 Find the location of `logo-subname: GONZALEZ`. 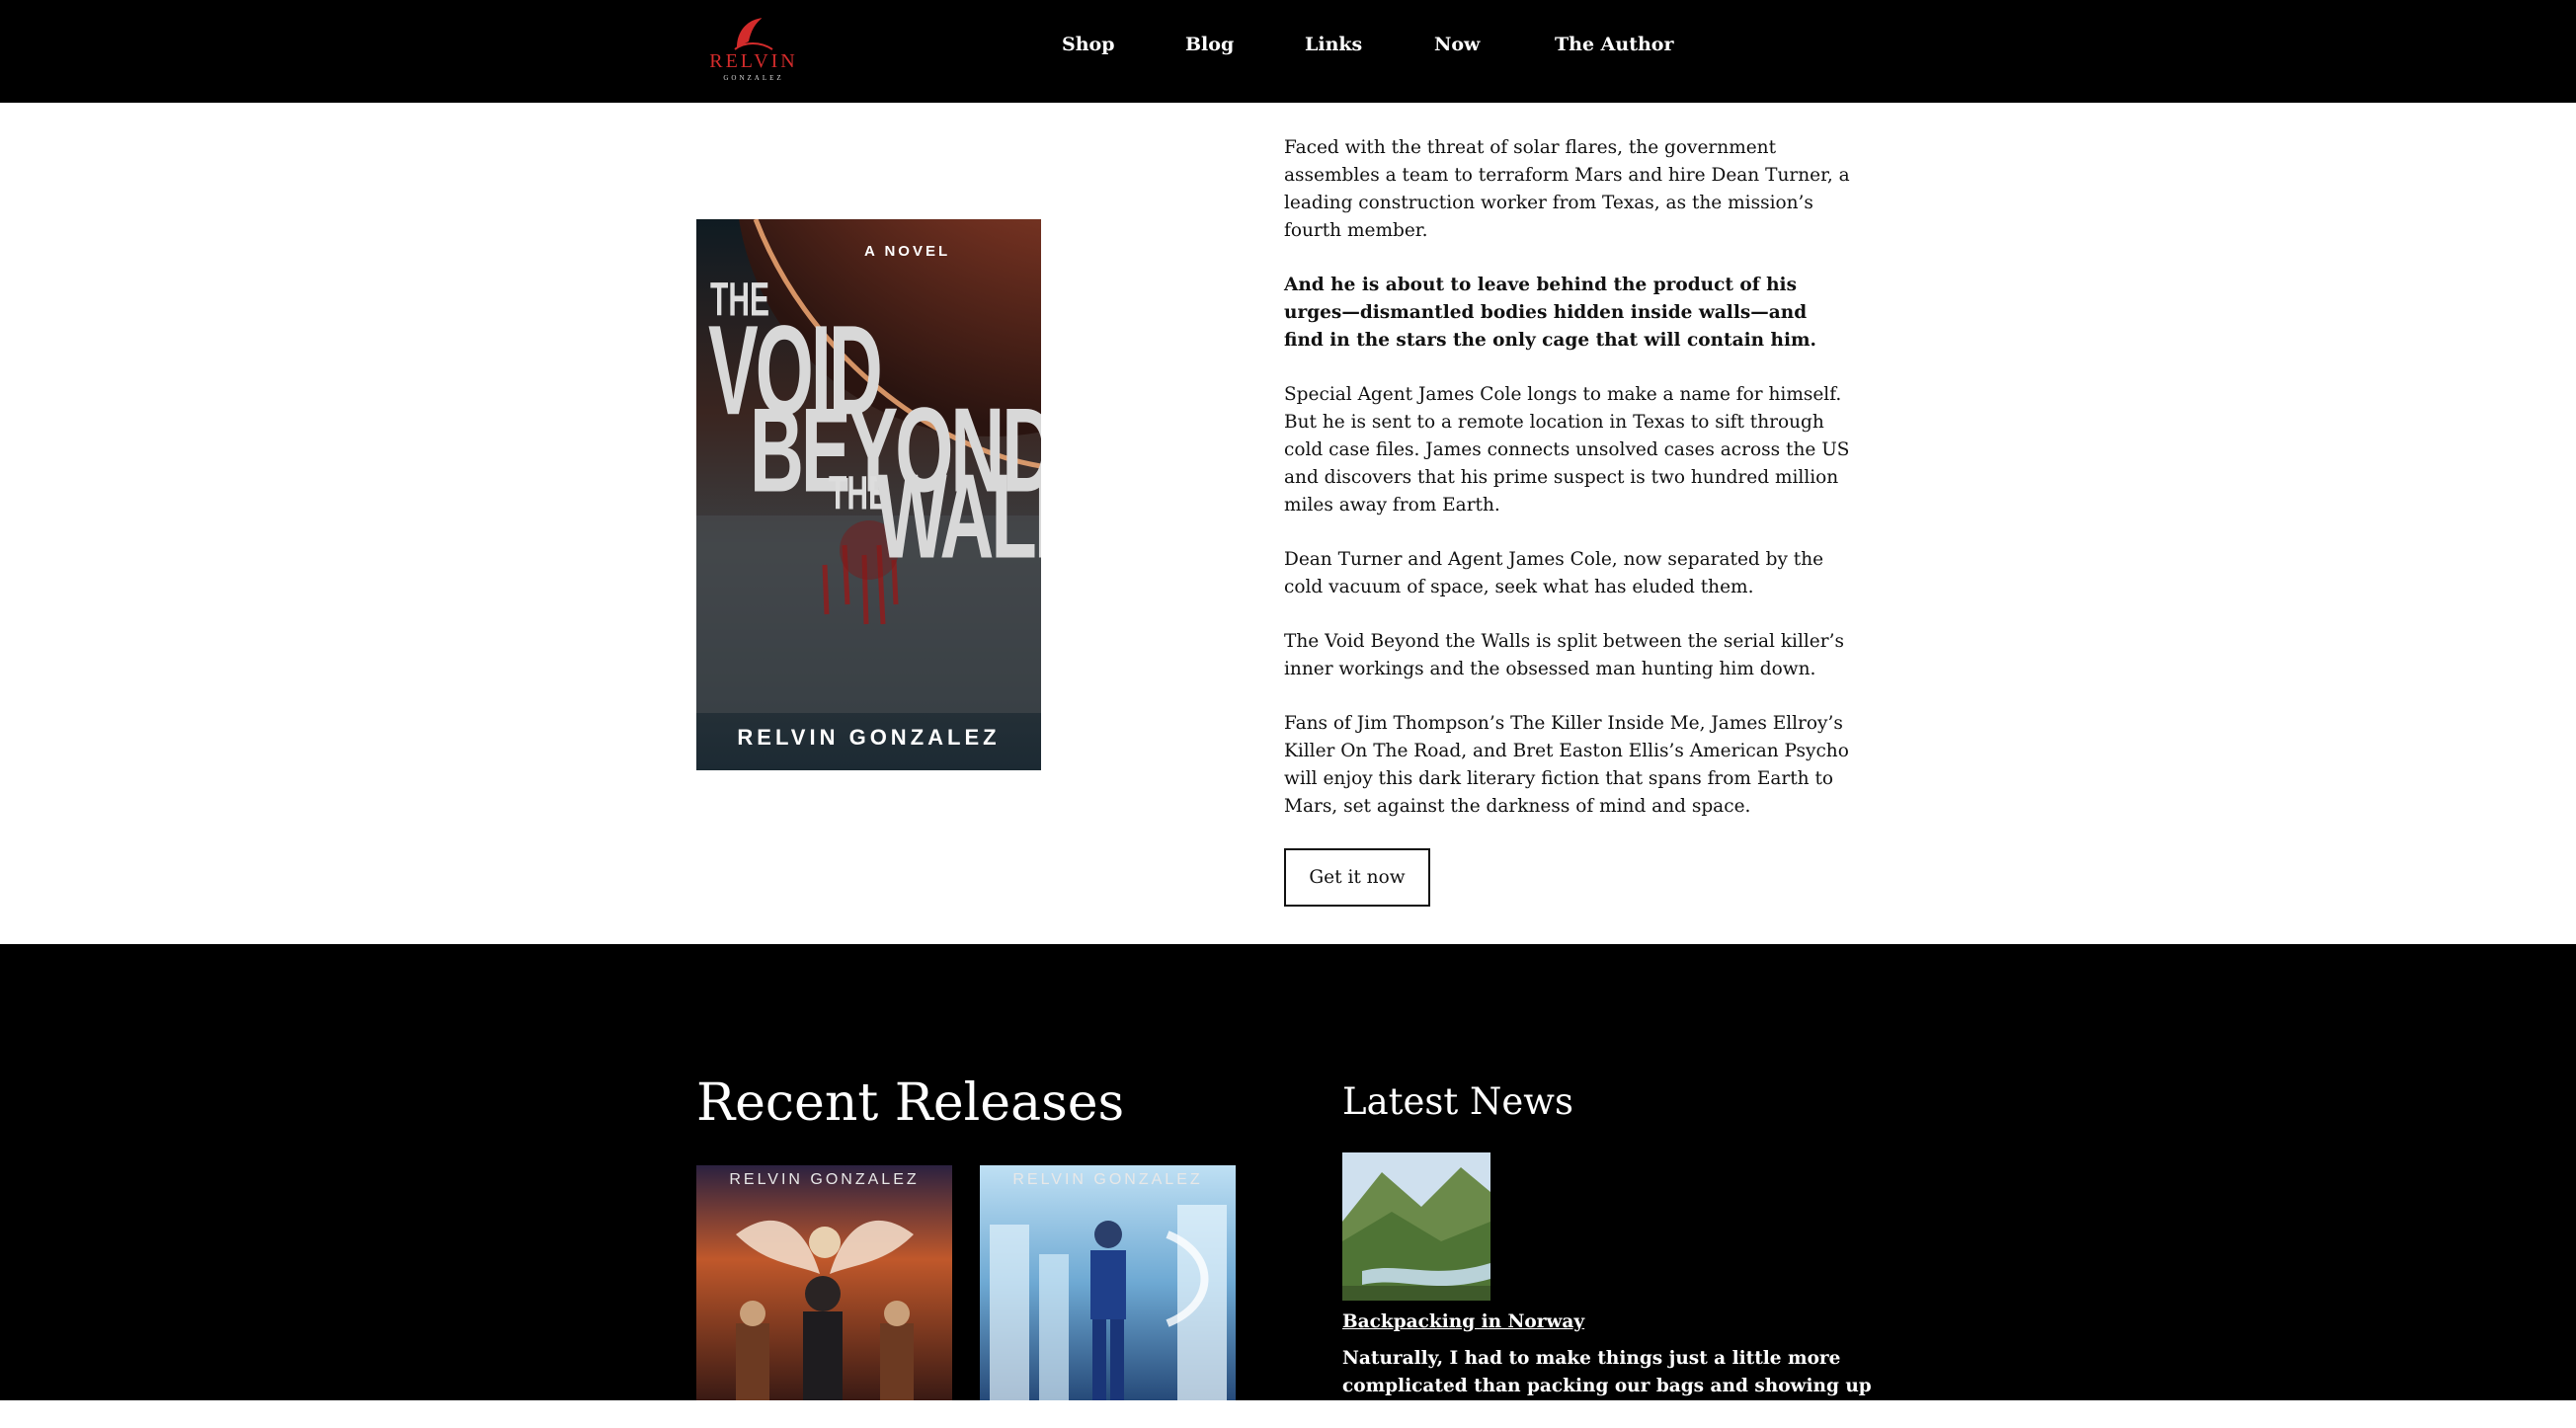

logo-subname: GONZALEZ is located at coordinates (753, 78).